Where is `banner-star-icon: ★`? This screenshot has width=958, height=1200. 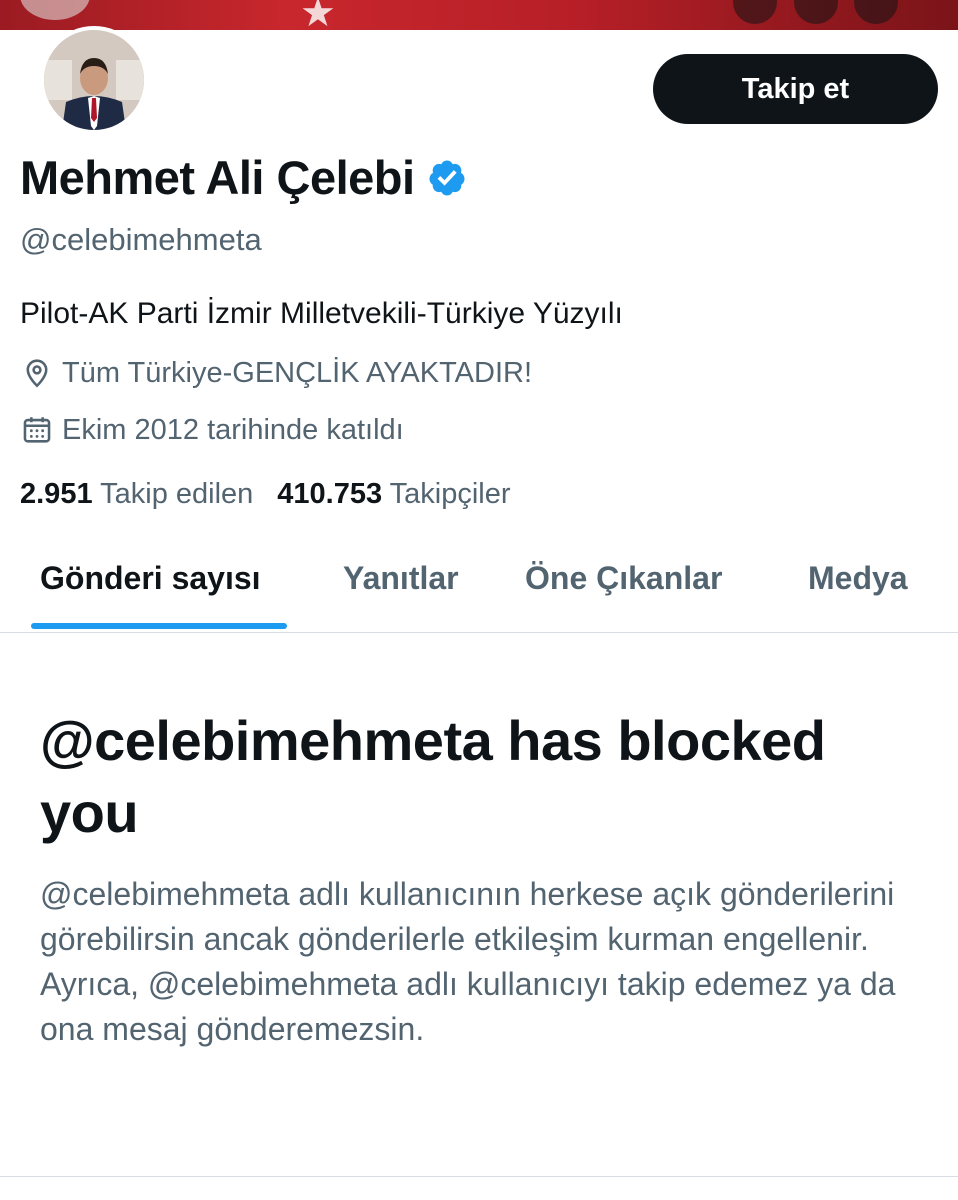
banner-star-icon: ★ is located at coordinates (318, 15).